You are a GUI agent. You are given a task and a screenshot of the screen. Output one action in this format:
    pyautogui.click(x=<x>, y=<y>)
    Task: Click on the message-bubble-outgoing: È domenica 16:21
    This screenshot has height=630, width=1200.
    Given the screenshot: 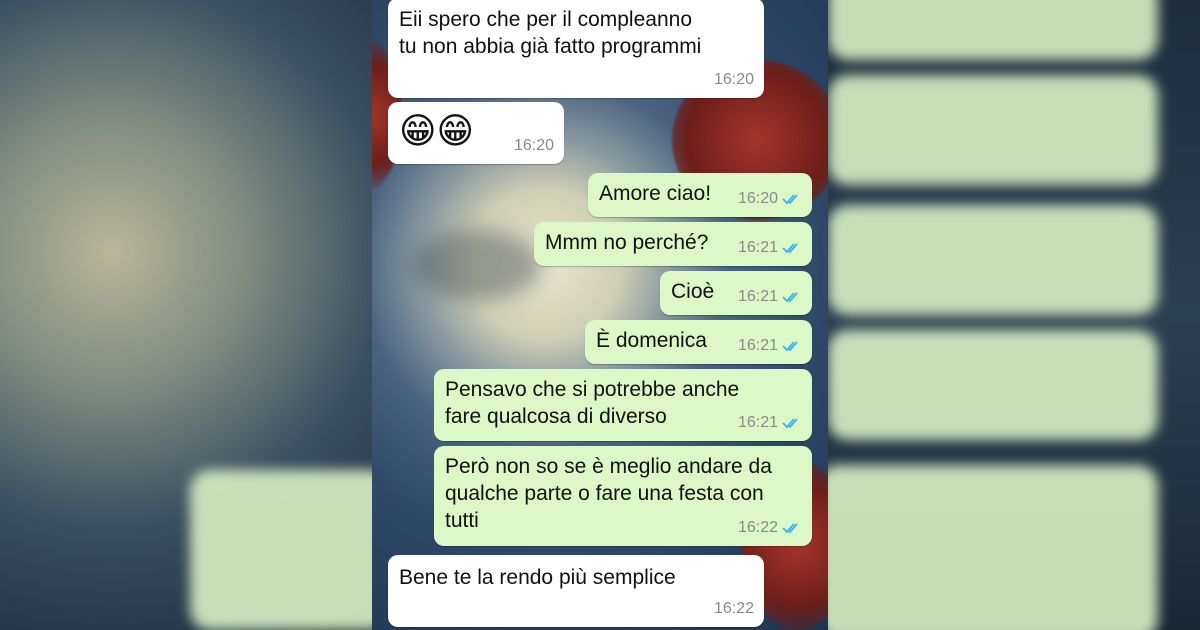 What is the action you would take?
    pyautogui.click(x=698, y=342)
    